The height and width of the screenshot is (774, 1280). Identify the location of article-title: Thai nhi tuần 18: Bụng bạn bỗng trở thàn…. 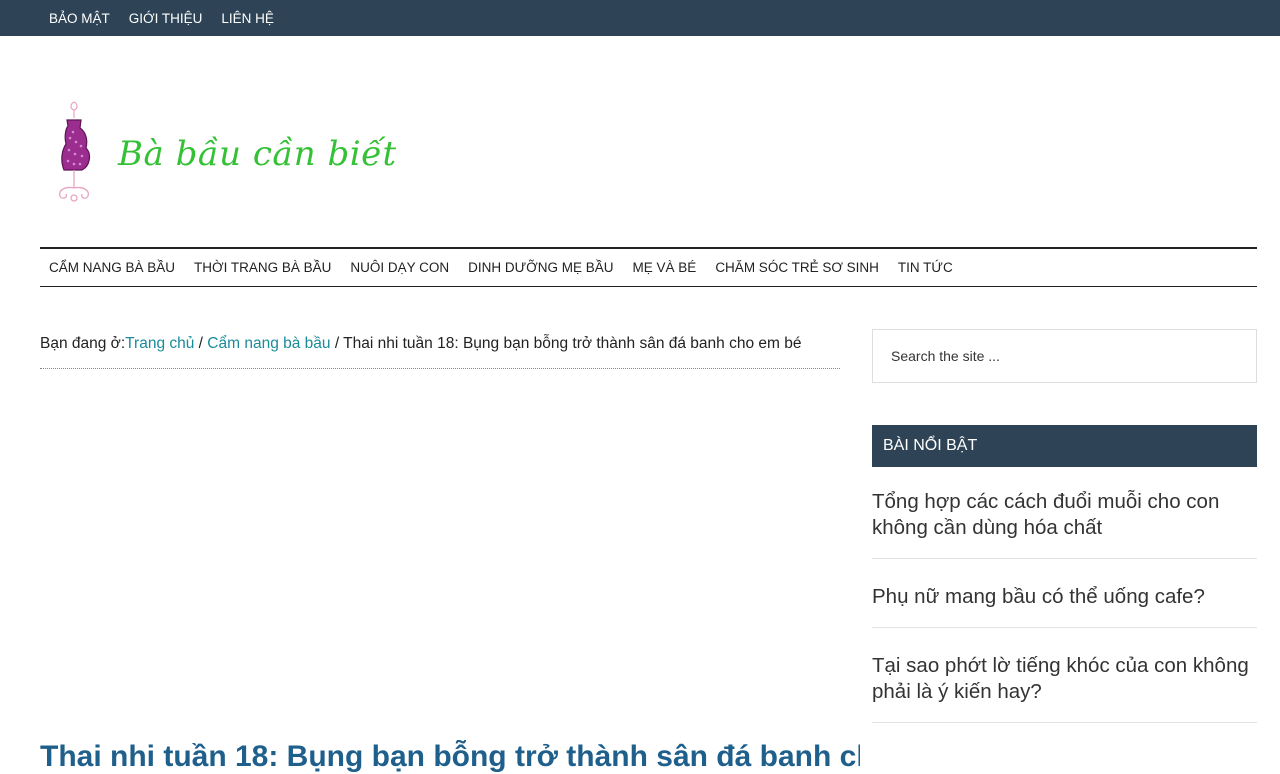
(450, 756).